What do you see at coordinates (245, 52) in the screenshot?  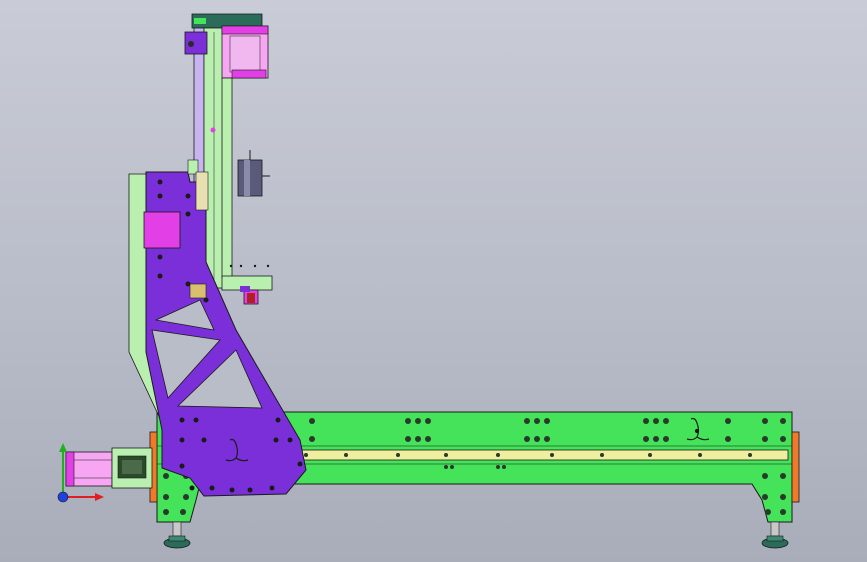 I see `z-axis-stepper-motor` at bounding box center [245, 52].